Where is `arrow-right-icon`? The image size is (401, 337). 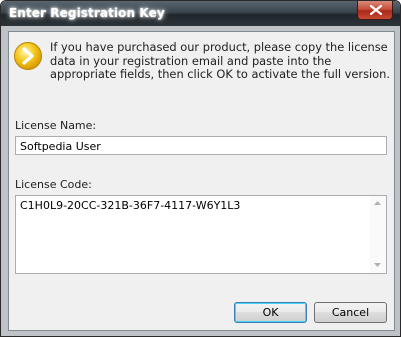
arrow-right-icon is located at coordinates (28, 56).